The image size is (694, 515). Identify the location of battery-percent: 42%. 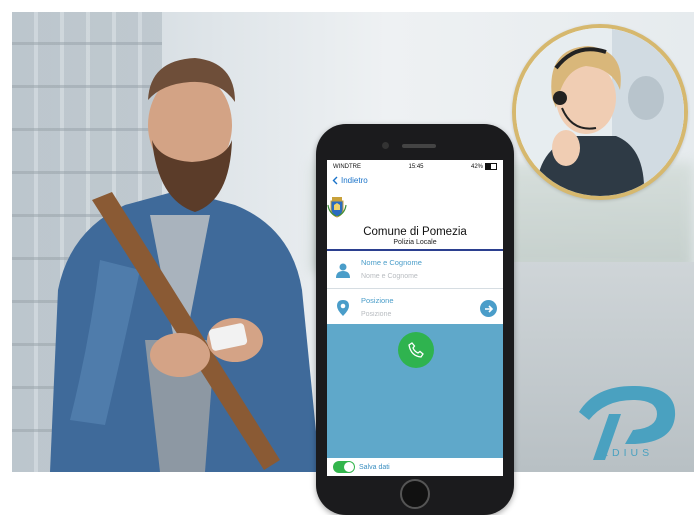
(476, 167).